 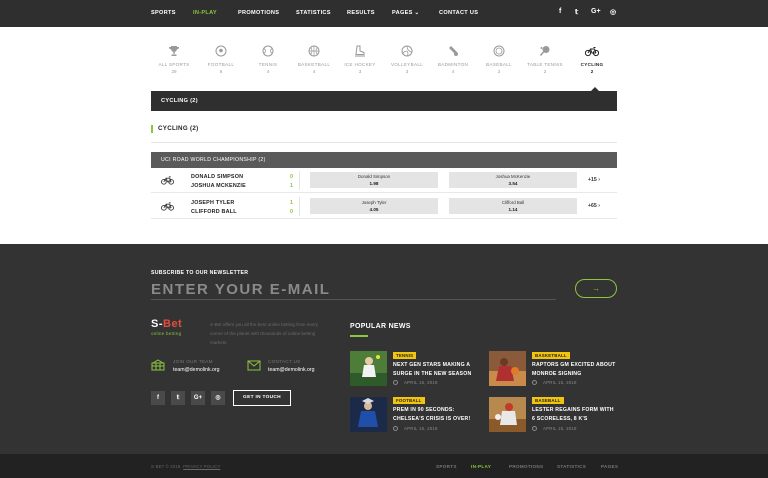 What do you see at coordinates (174, 51) in the screenshot?
I see `trophy-icon` at bounding box center [174, 51].